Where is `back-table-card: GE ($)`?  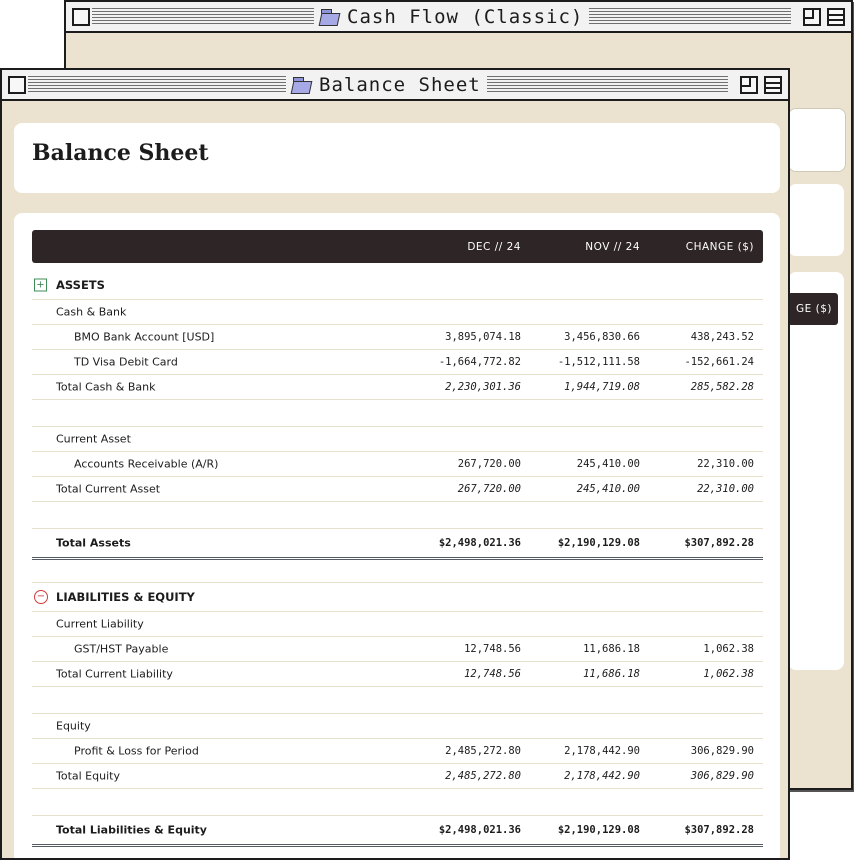 back-table-card: GE ($) is located at coordinates (816, 471).